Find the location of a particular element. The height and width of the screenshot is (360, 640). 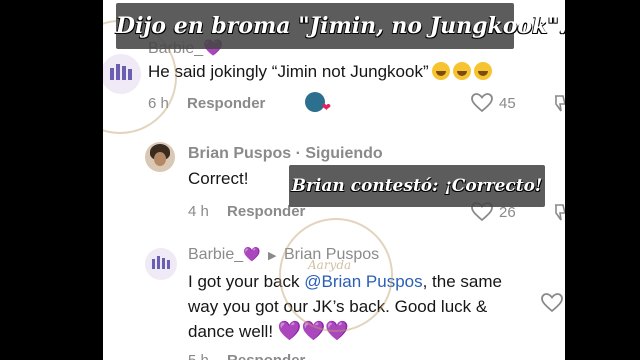

avatar-barbie is located at coordinates (161, 264).